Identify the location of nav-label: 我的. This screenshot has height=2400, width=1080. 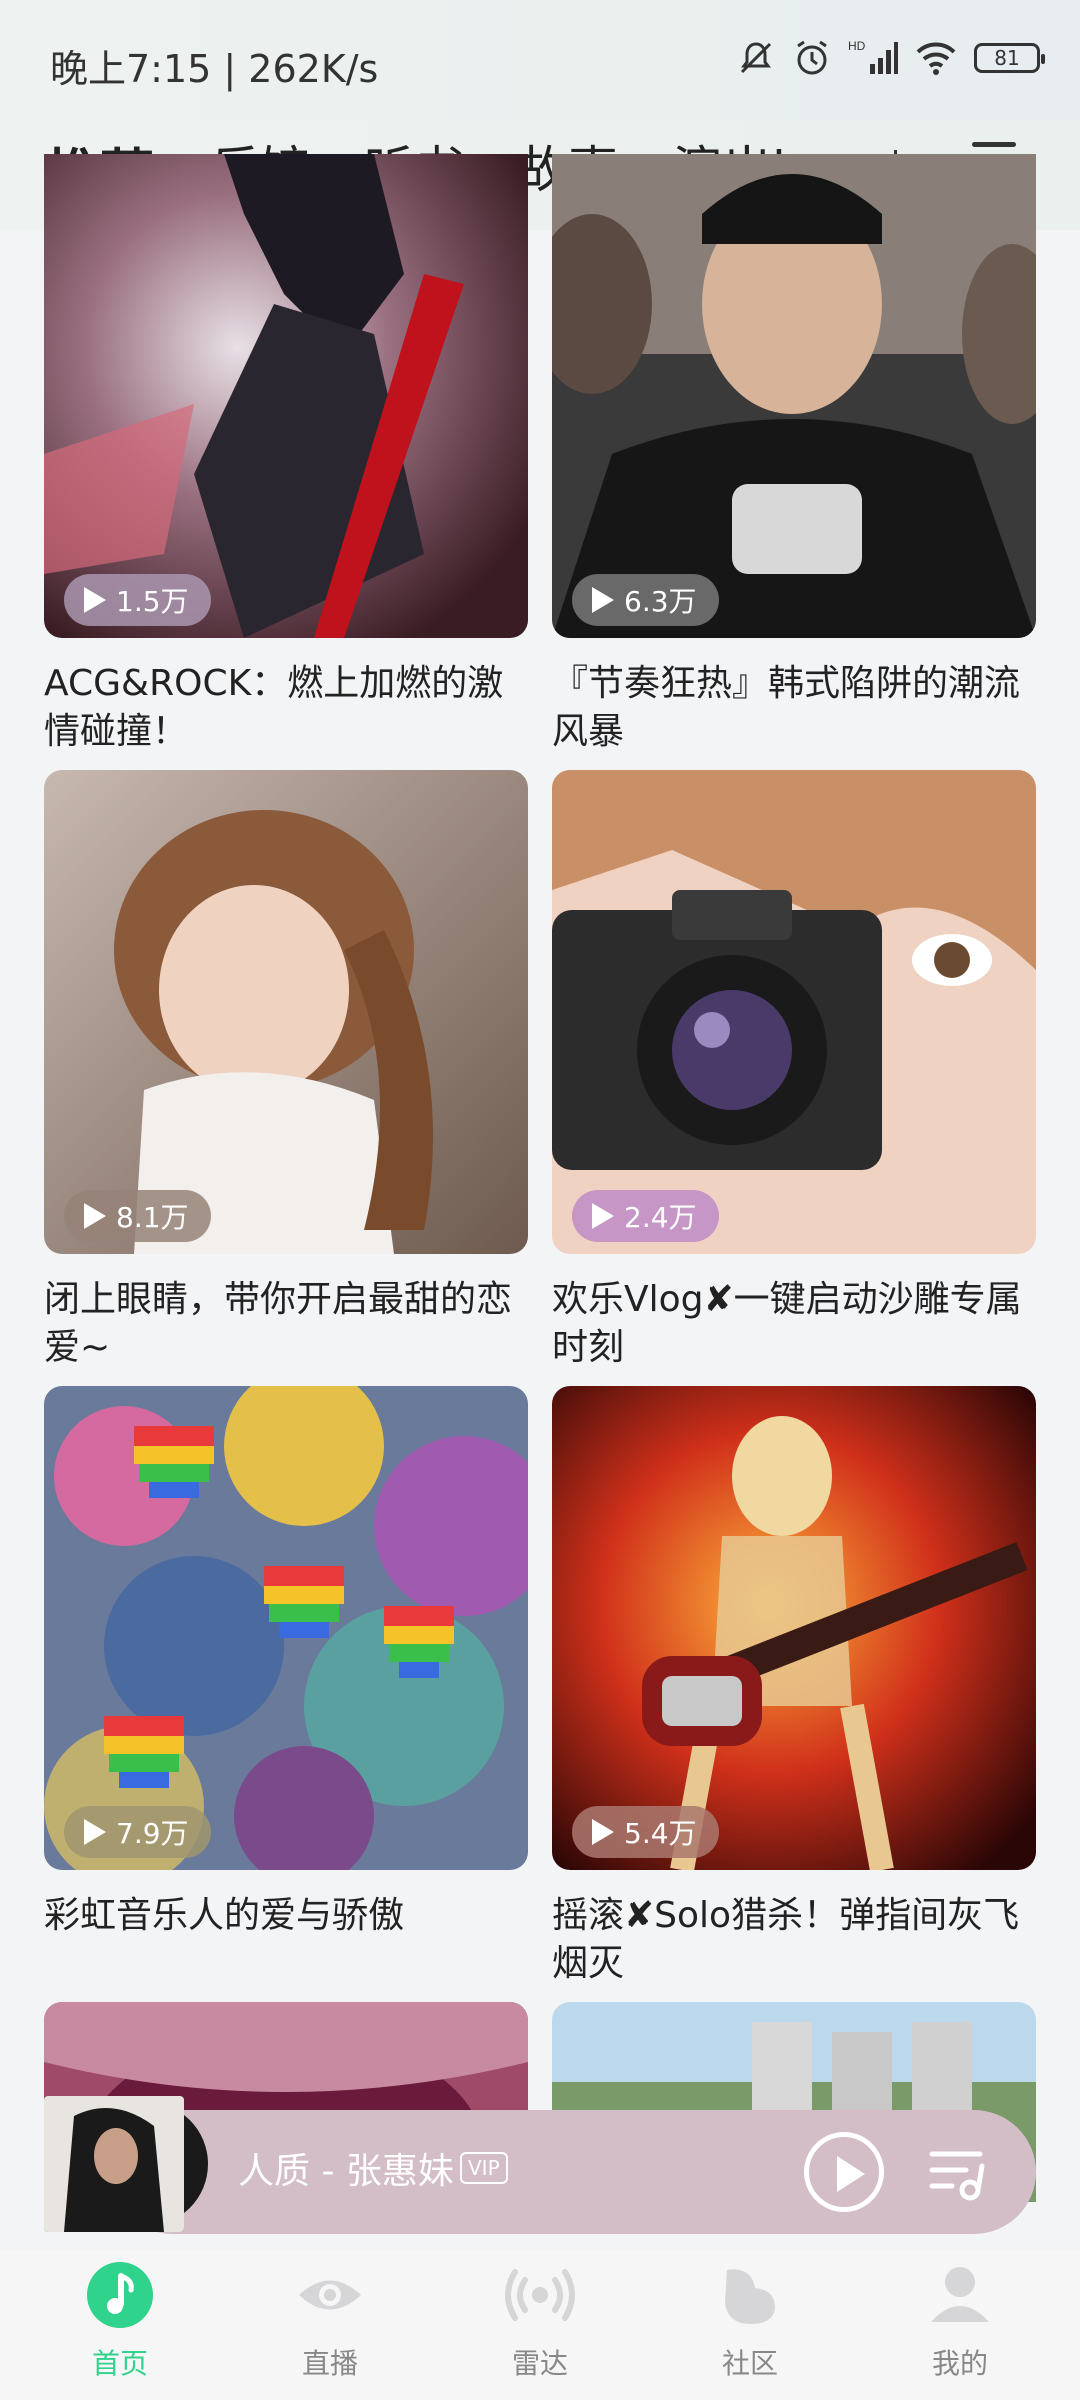
(959, 2363).